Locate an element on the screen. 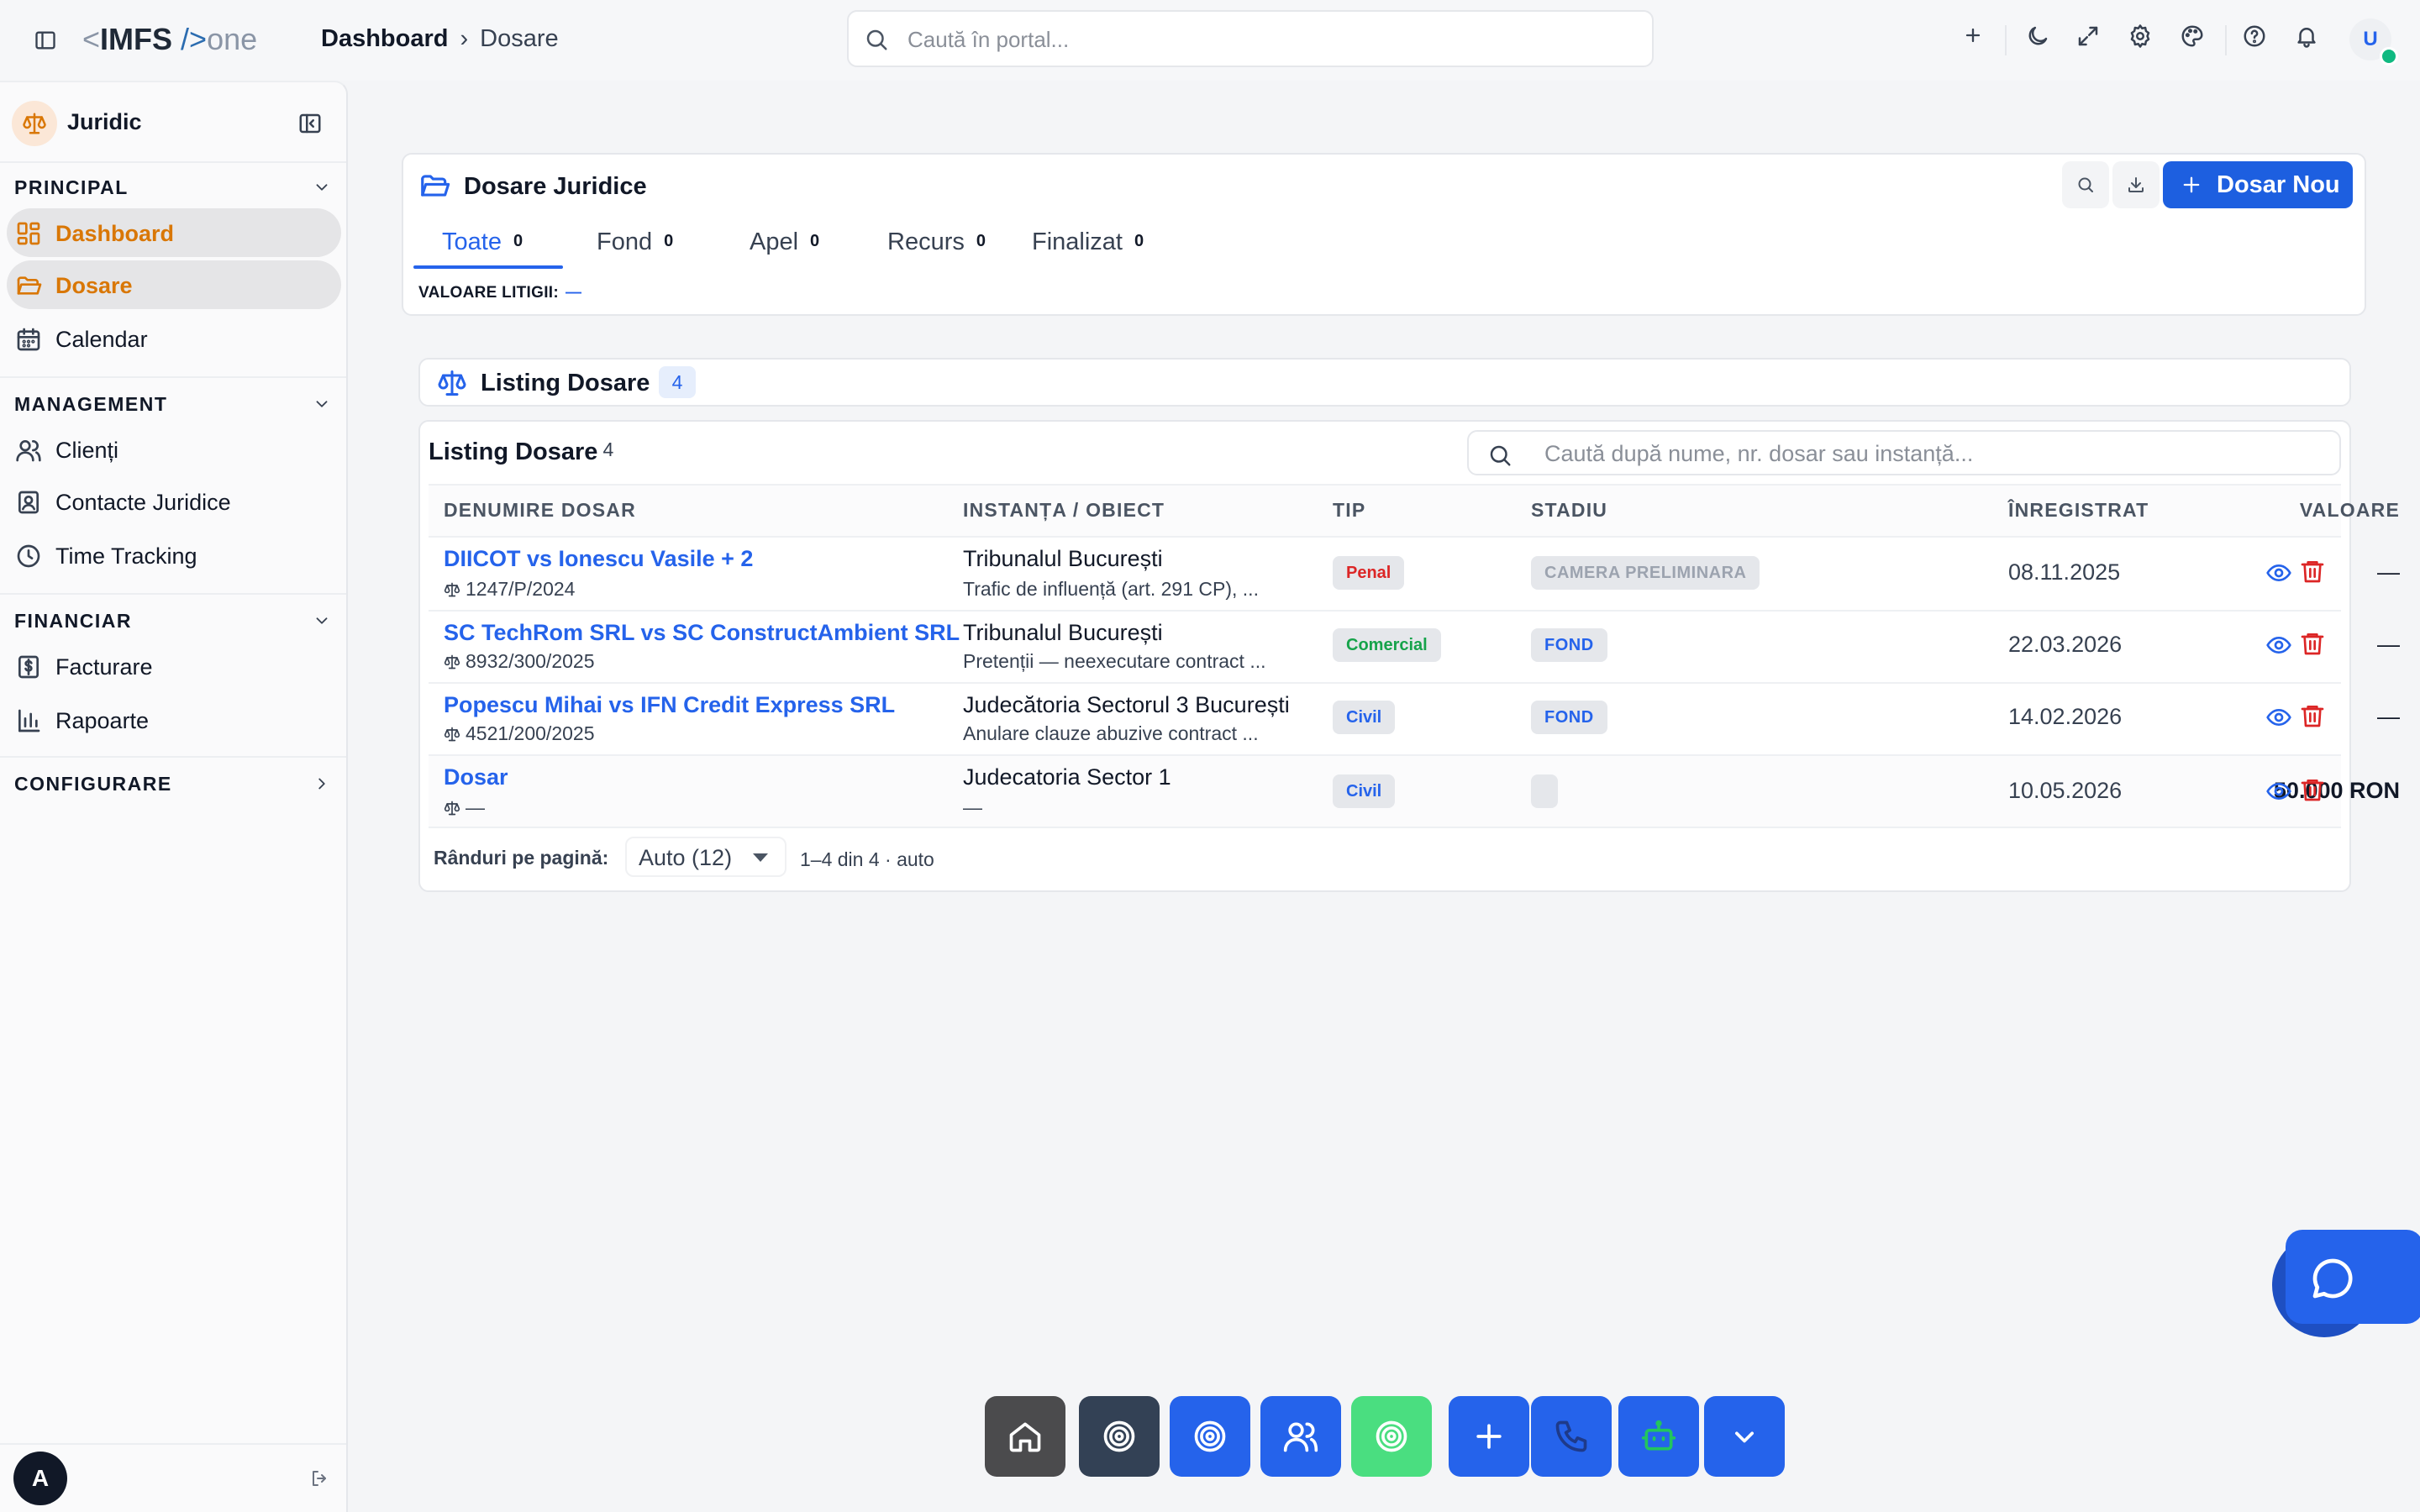  registered-date: 22.03.2026 is located at coordinates (2065, 644).